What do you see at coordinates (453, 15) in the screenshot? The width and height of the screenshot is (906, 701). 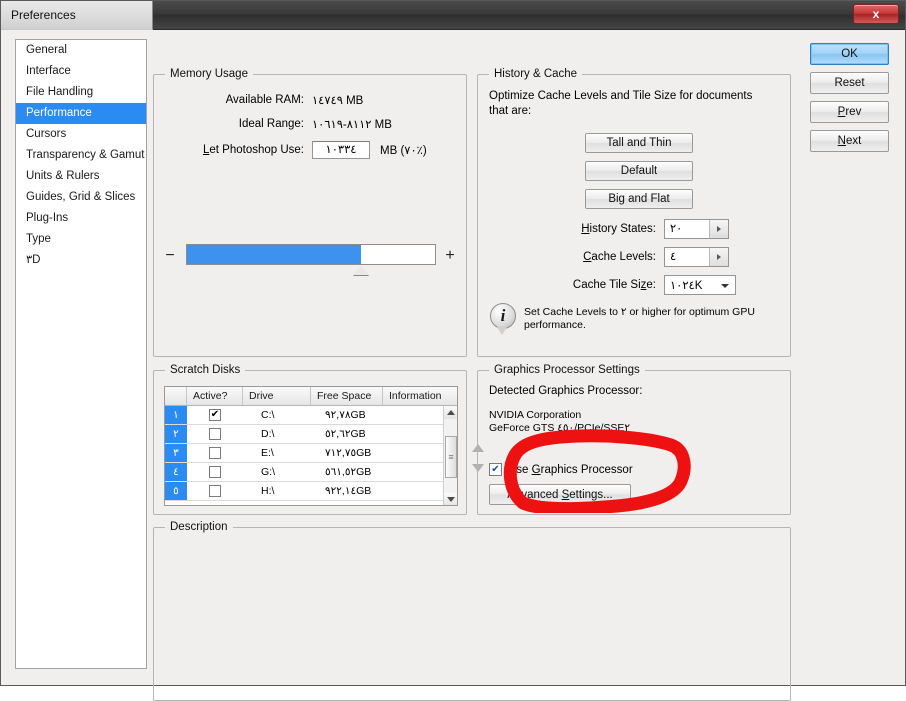 I see `title-bar: Preferences x` at bounding box center [453, 15].